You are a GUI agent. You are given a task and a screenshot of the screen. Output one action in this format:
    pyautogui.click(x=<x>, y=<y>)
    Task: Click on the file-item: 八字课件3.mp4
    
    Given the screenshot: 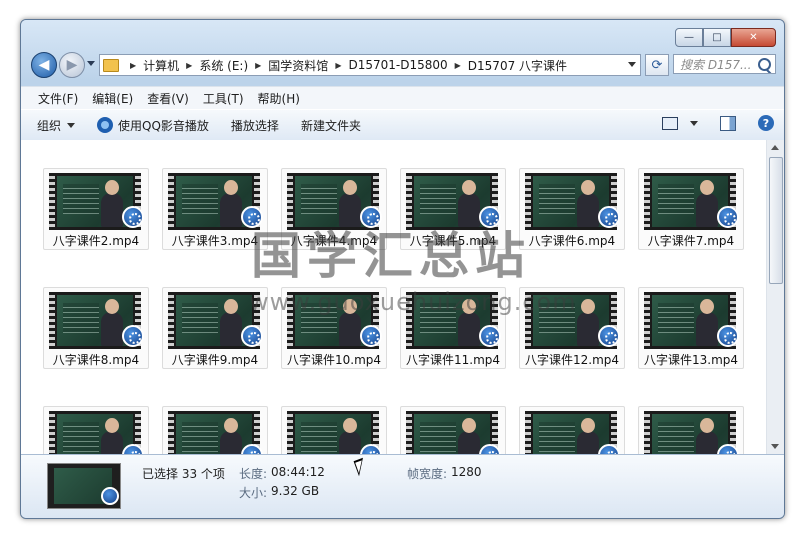 What is the action you would take?
    pyautogui.click(x=215, y=209)
    